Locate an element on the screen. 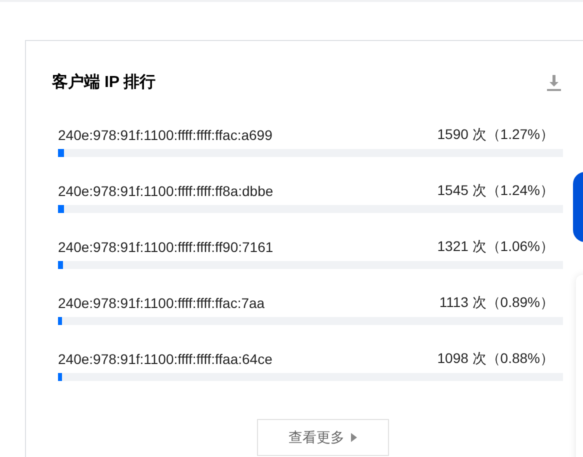 This screenshot has height=457, width=583. caret-icon is located at coordinates (353, 437).